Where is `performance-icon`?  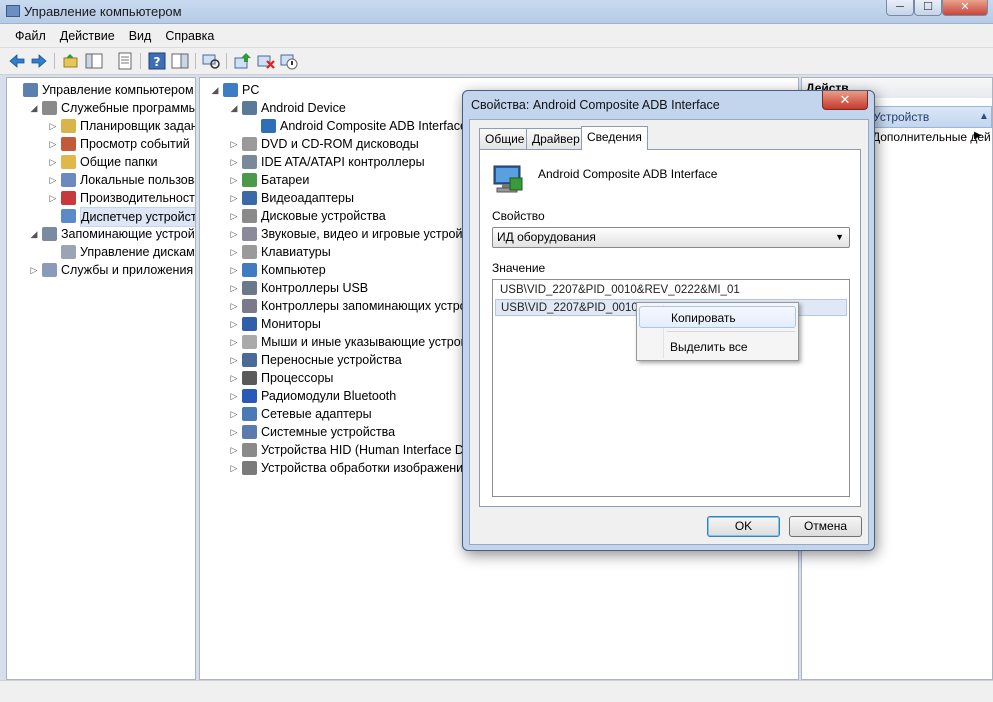 performance-icon is located at coordinates (68, 198).